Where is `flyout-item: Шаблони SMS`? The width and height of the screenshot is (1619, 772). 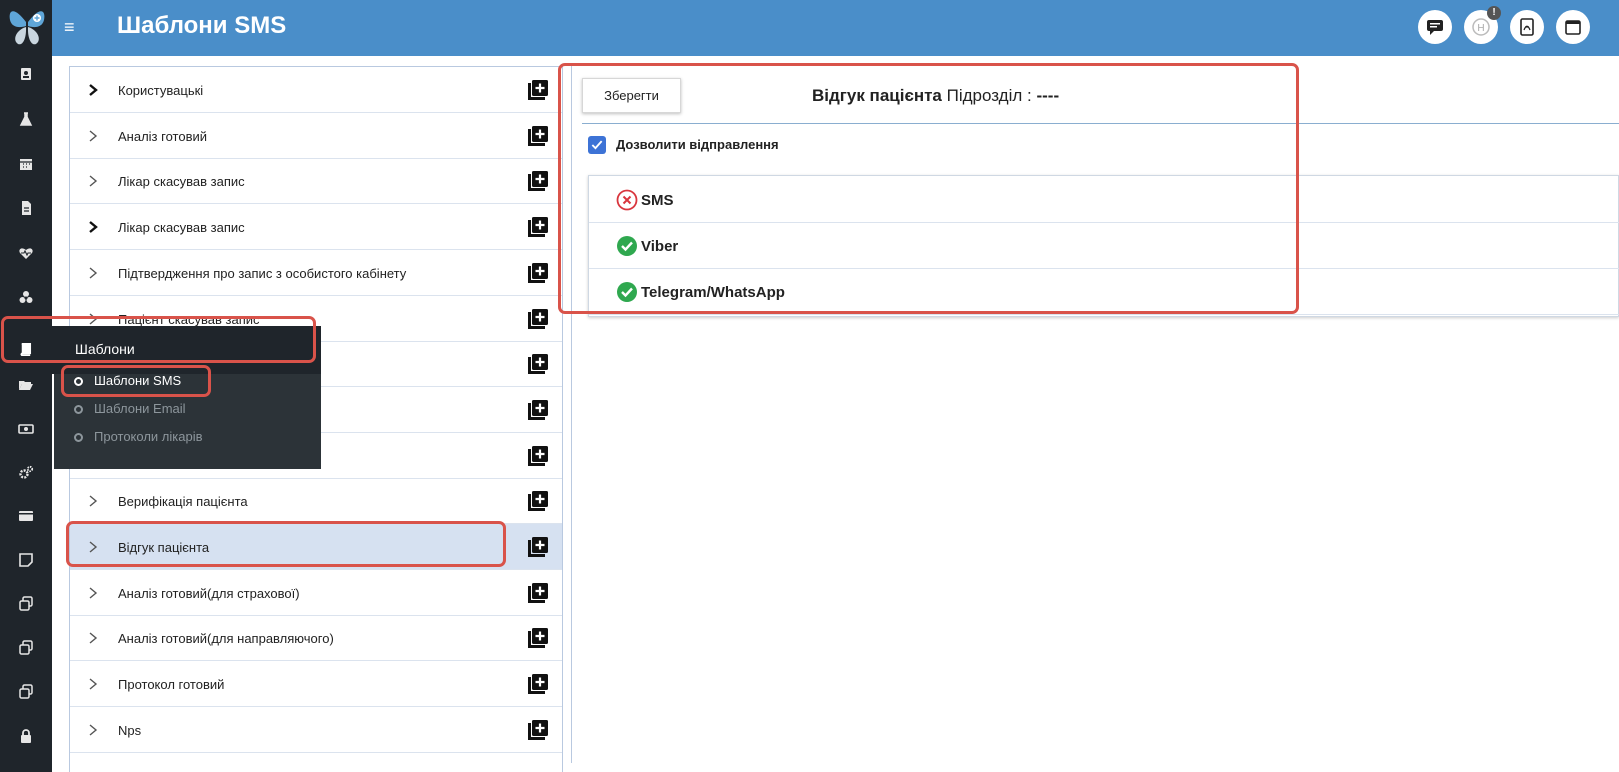
flyout-item: Шаблони SMS is located at coordinates (127, 383).